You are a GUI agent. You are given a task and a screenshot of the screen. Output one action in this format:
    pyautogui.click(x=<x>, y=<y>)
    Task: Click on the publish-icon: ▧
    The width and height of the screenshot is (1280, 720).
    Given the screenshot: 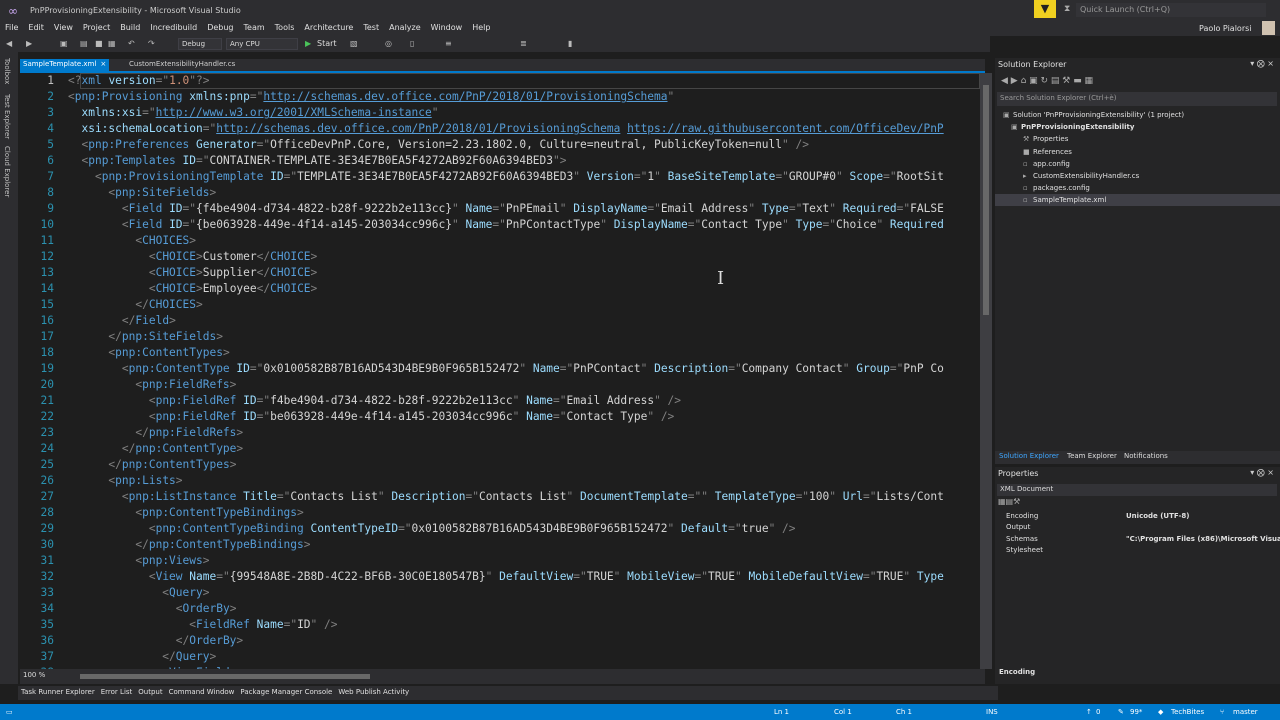 What is the action you would take?
    pyautogui.click(x=354, y=43)
    